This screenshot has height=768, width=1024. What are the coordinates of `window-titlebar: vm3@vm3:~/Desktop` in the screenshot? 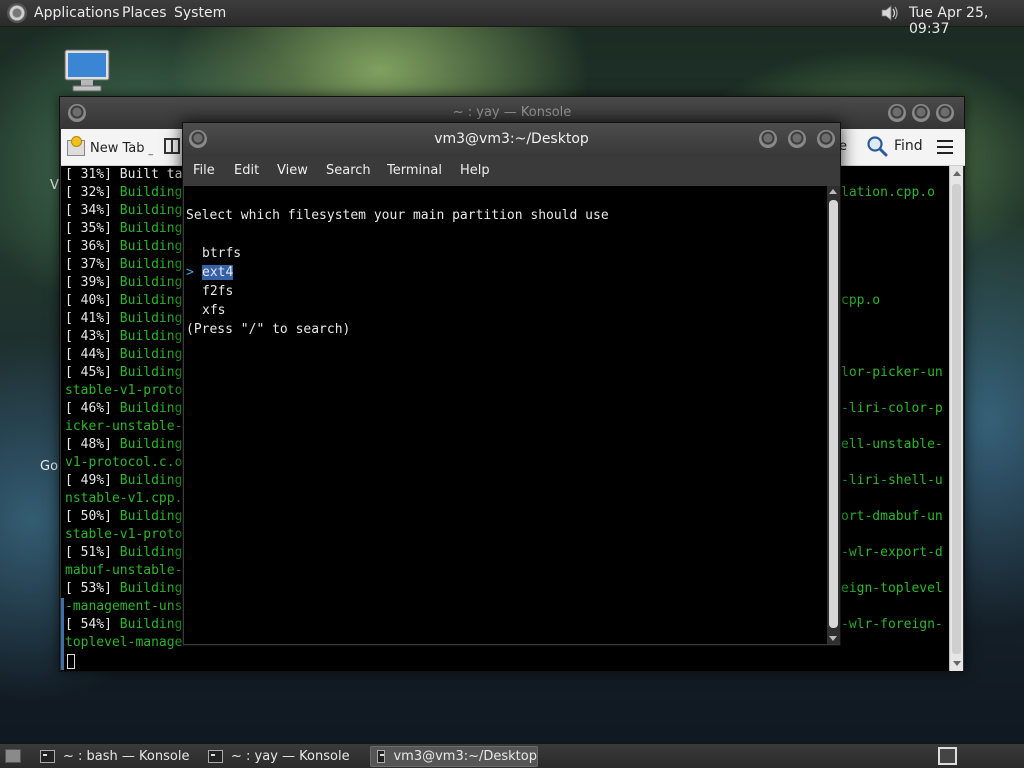 It's located at (511, 139).